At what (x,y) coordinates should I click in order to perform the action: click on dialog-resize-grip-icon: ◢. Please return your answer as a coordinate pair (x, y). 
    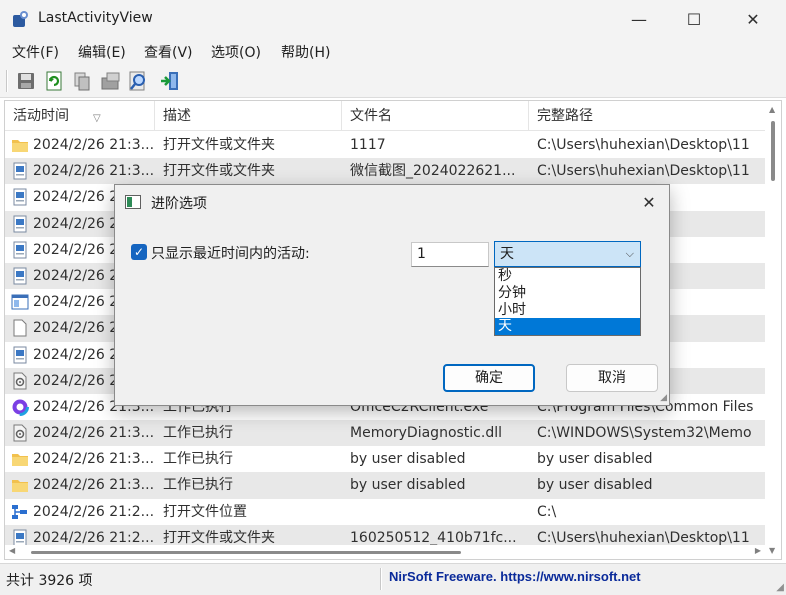
    Looking at the image, I should click on (663, 398).